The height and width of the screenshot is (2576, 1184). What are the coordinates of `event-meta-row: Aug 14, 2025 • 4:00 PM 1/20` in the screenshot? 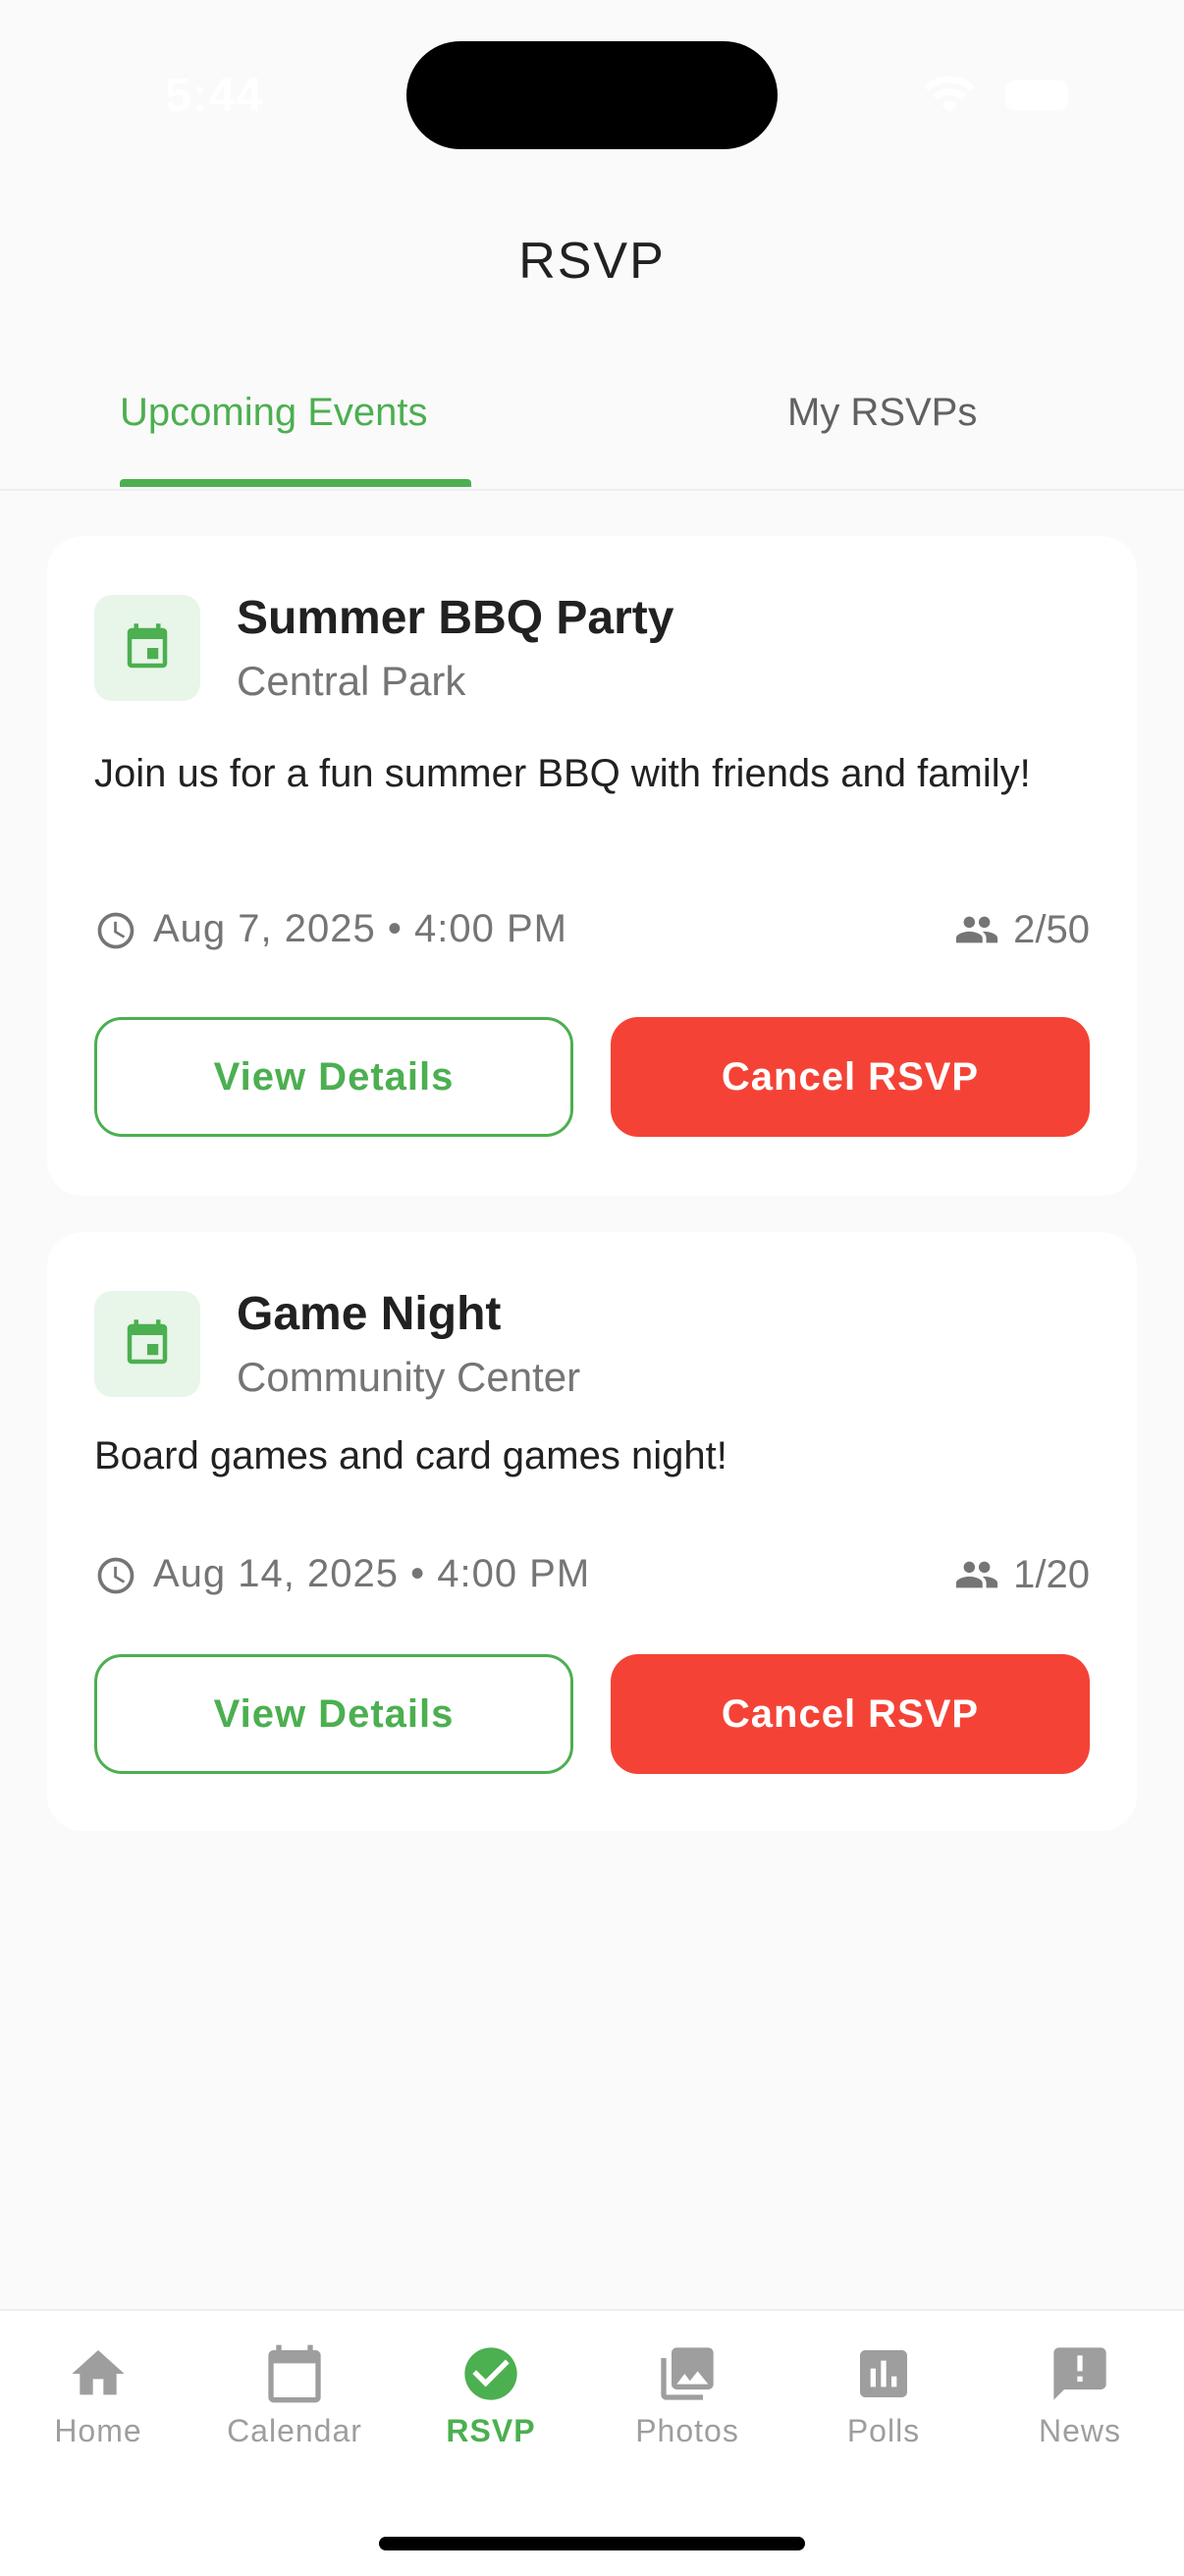 It's located at (592, 1575).